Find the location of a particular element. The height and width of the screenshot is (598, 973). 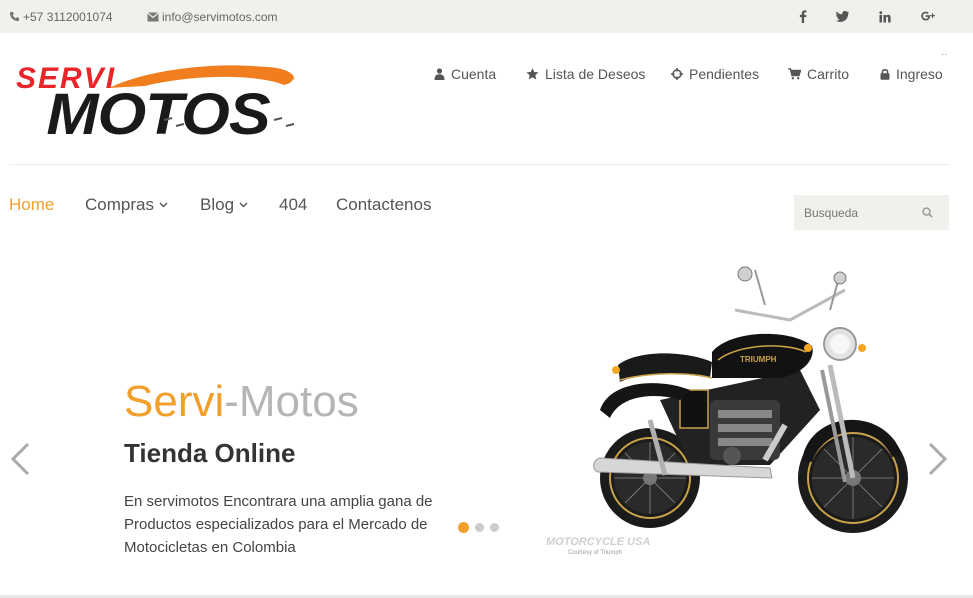

slider-prev-button is located at coordinates (20, 459).